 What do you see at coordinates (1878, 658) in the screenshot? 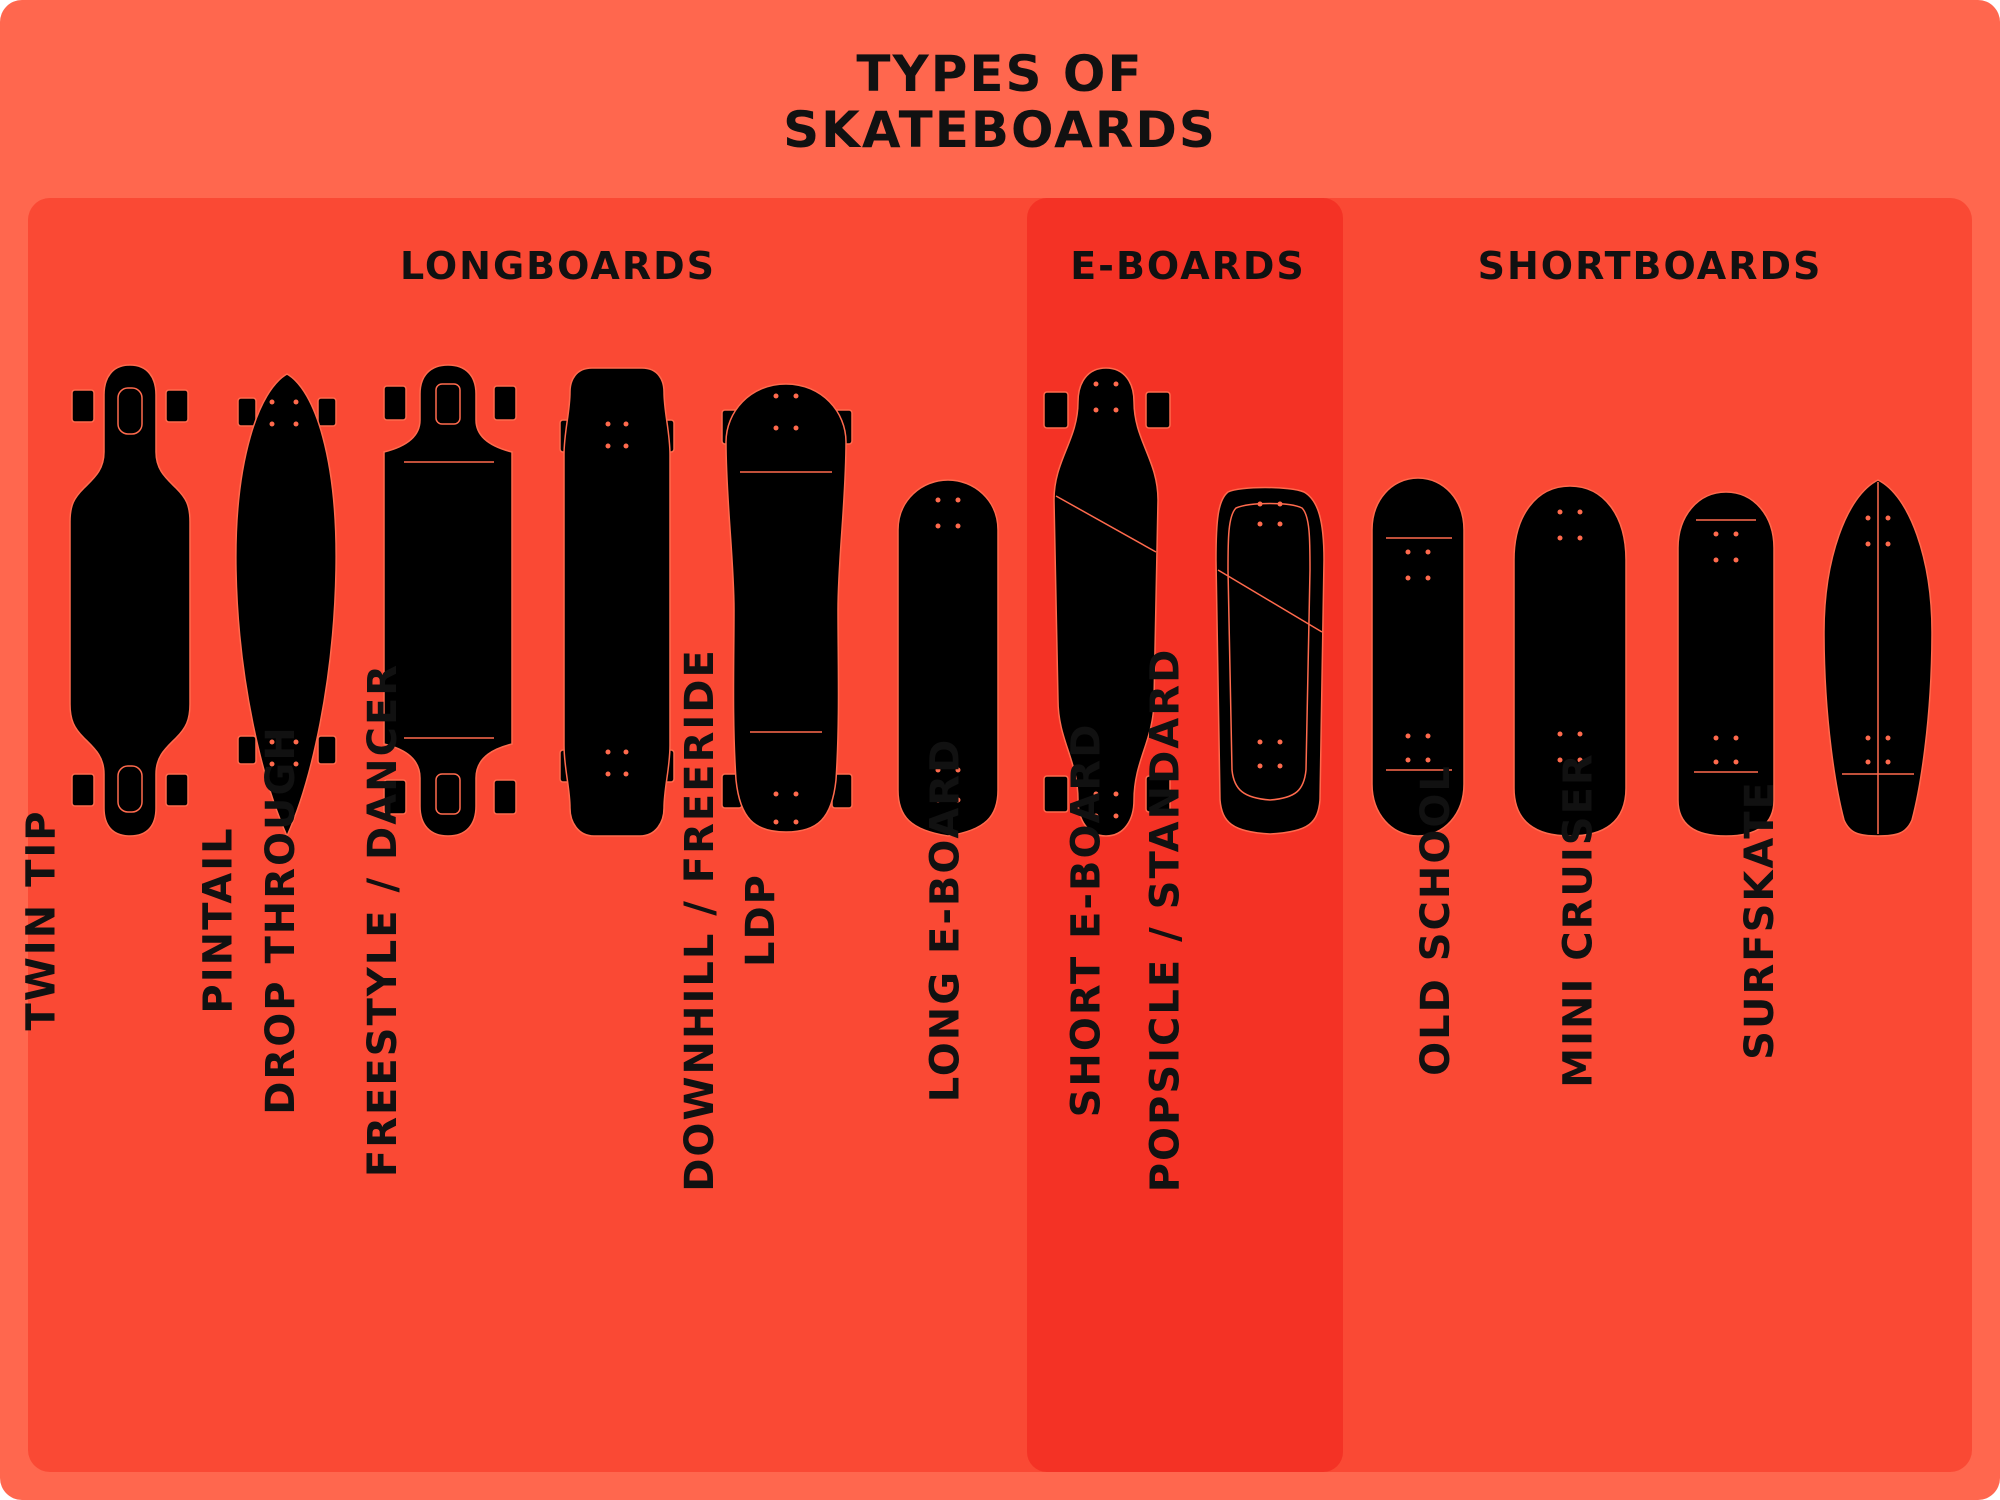
I see `surfskate-deck-icon` at bounding box center [1878, 658].